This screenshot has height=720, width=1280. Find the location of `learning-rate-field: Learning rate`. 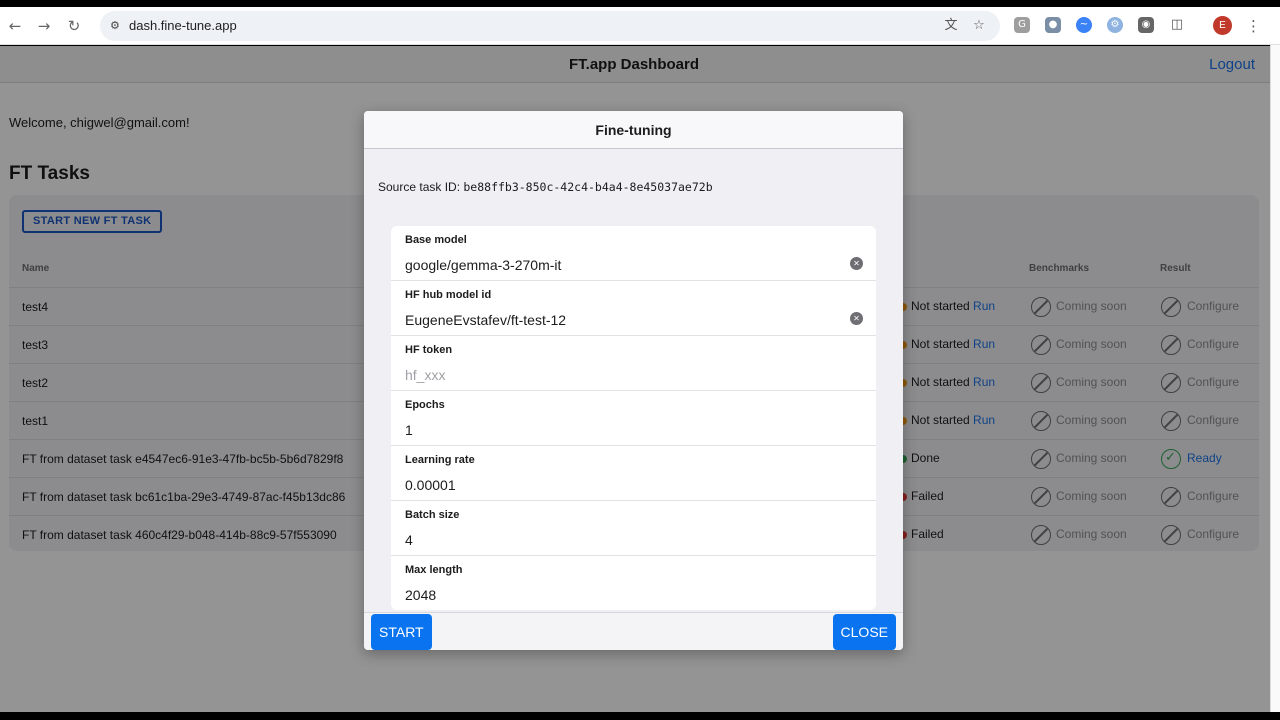

learning-rate-field: Learning rate is located at coordinates (633, 473).